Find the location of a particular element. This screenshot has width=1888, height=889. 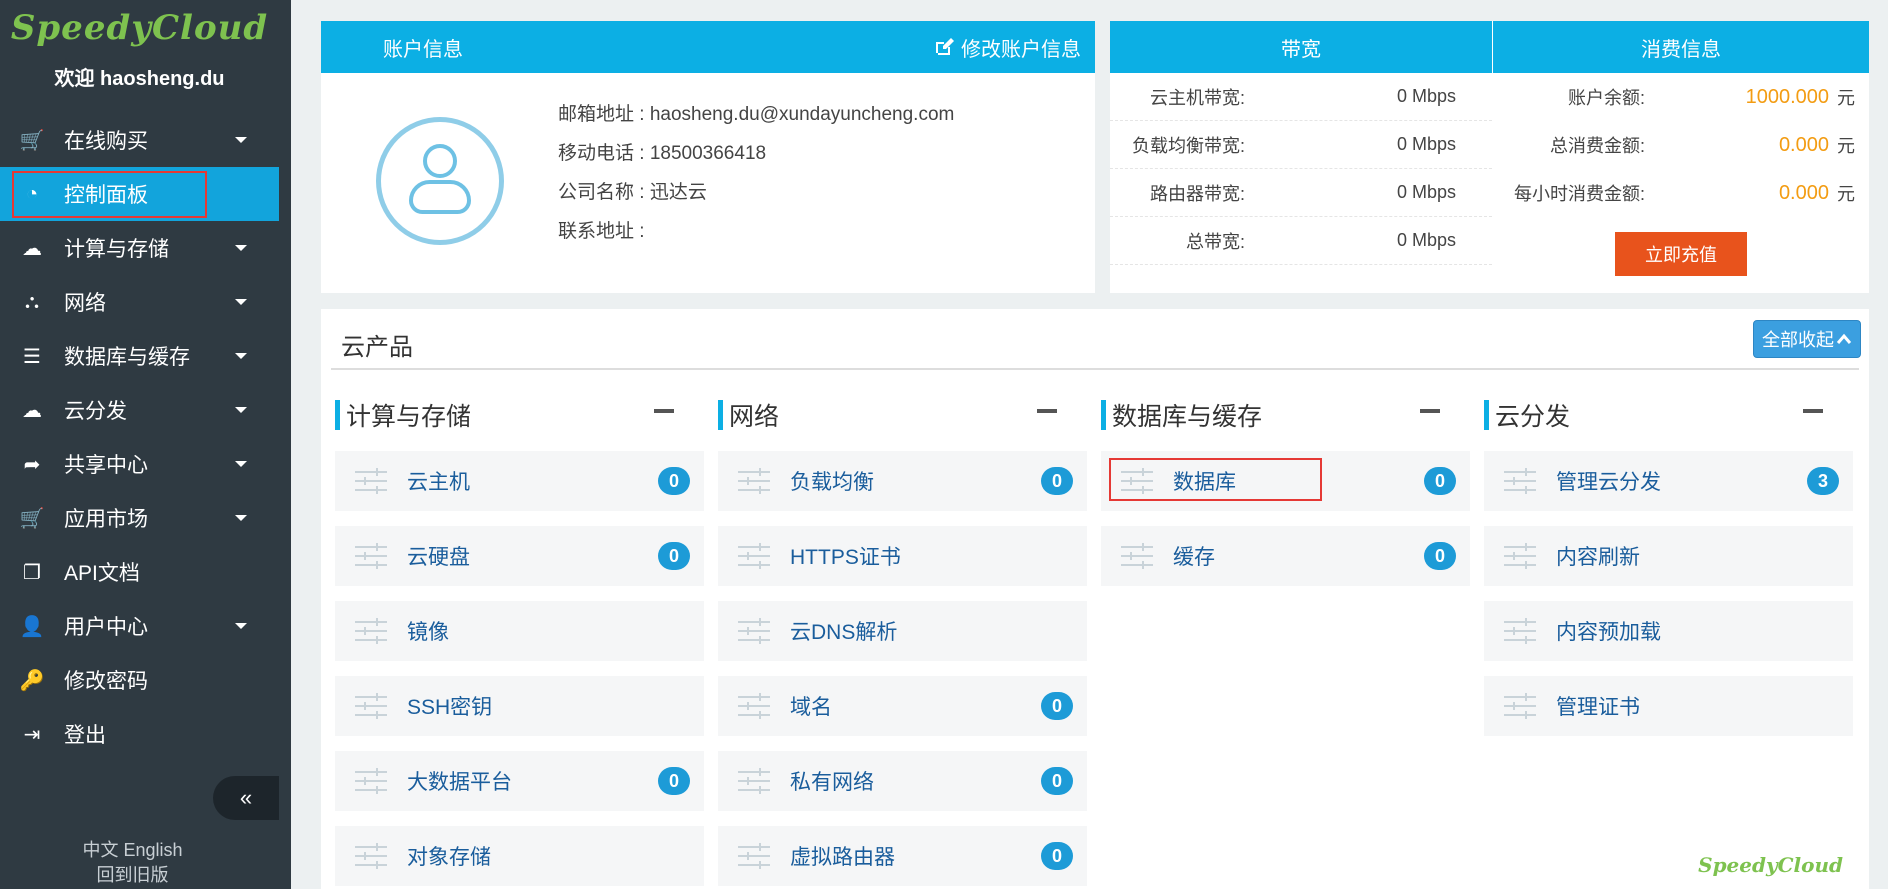

account-email: 邮箱地址 : haosheng.du@xundayuncheng.com is located at coordinates (756, 114).